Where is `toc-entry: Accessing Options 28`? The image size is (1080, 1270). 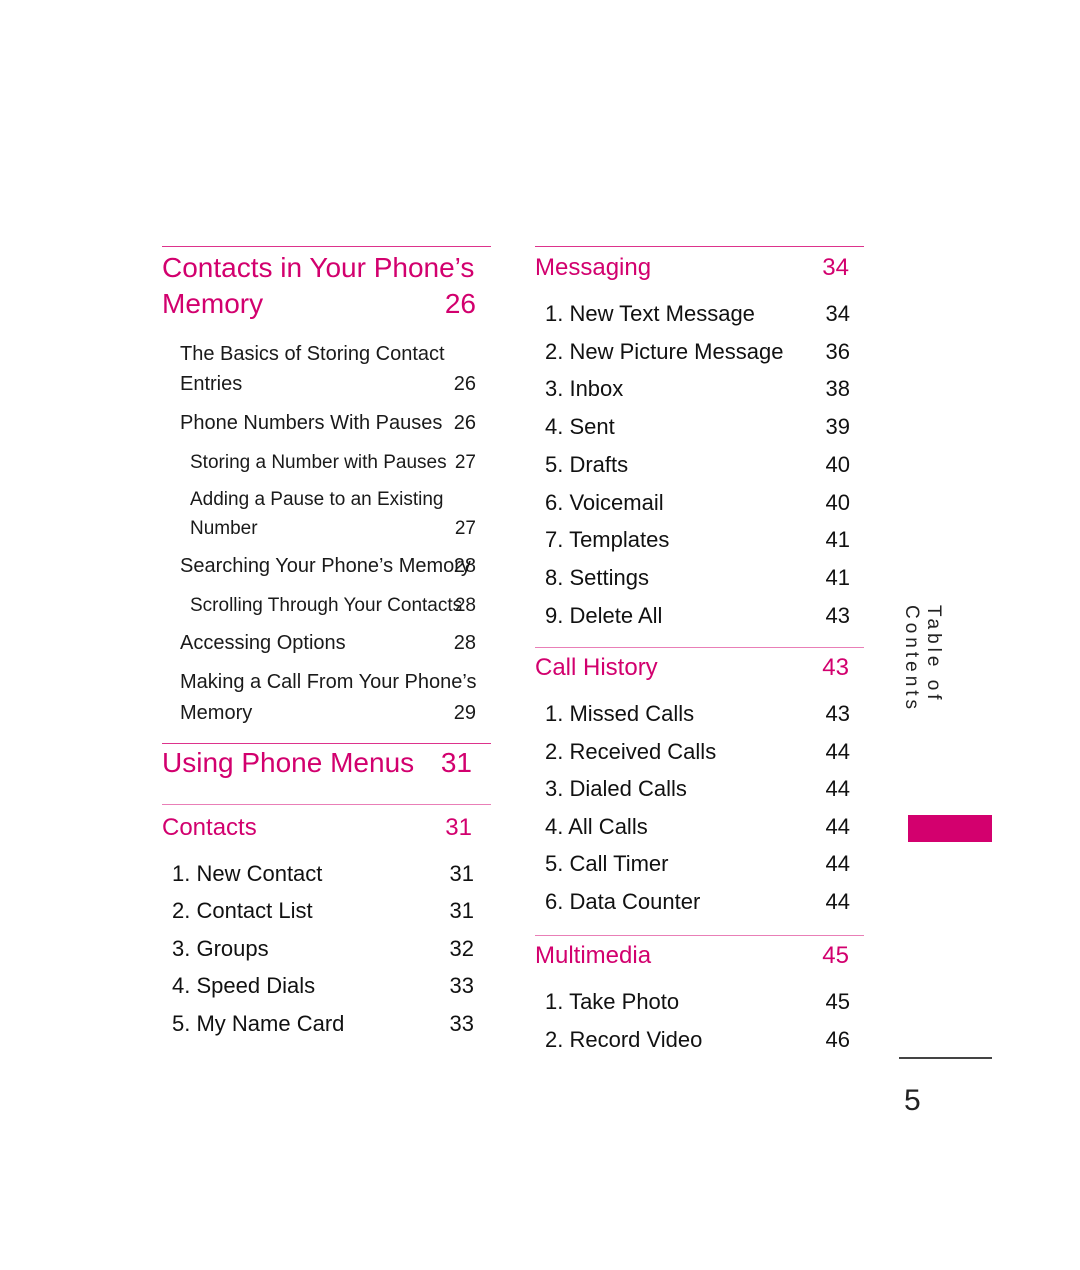
toc-entry: Accessing Options 28 is located at coordinates (328, 646).